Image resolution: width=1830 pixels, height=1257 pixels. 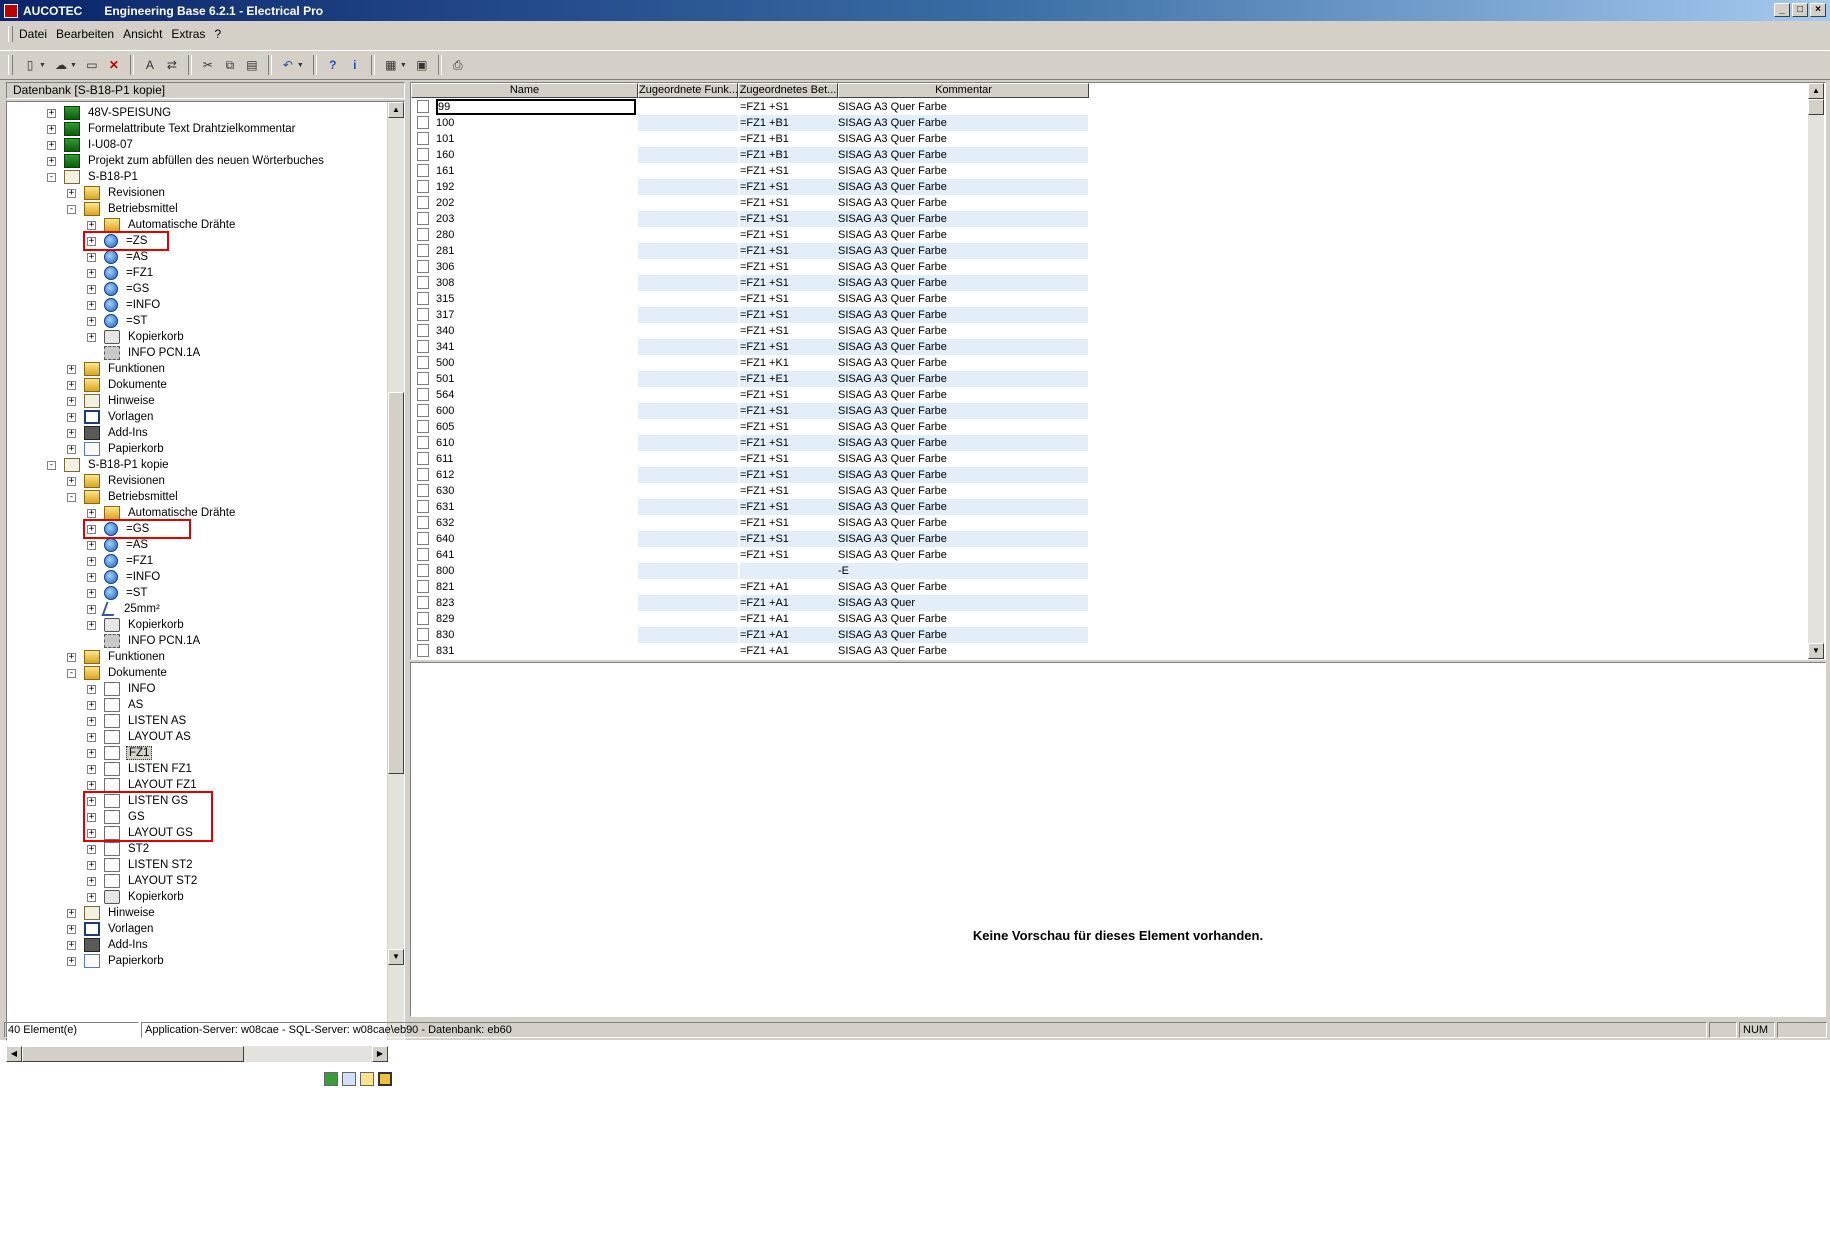 What do you see at coordinates (961, 475) in the screenshot?
I see `table-row: 612 =FZ1 +S1 SISAG A3 Quer Farbe` at bounding box center [961, 475].